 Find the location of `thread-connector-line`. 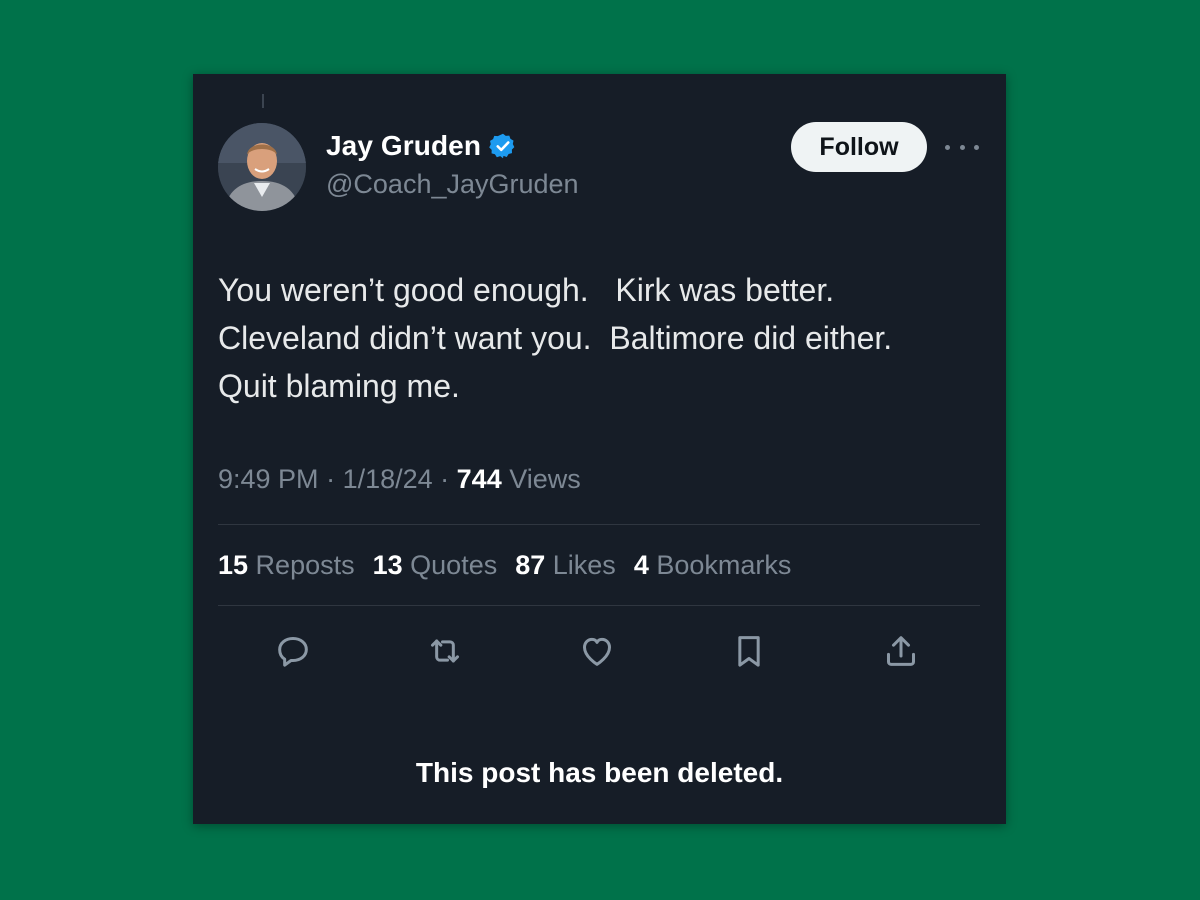

thread-connector-line is located at coordinates (263, 101).